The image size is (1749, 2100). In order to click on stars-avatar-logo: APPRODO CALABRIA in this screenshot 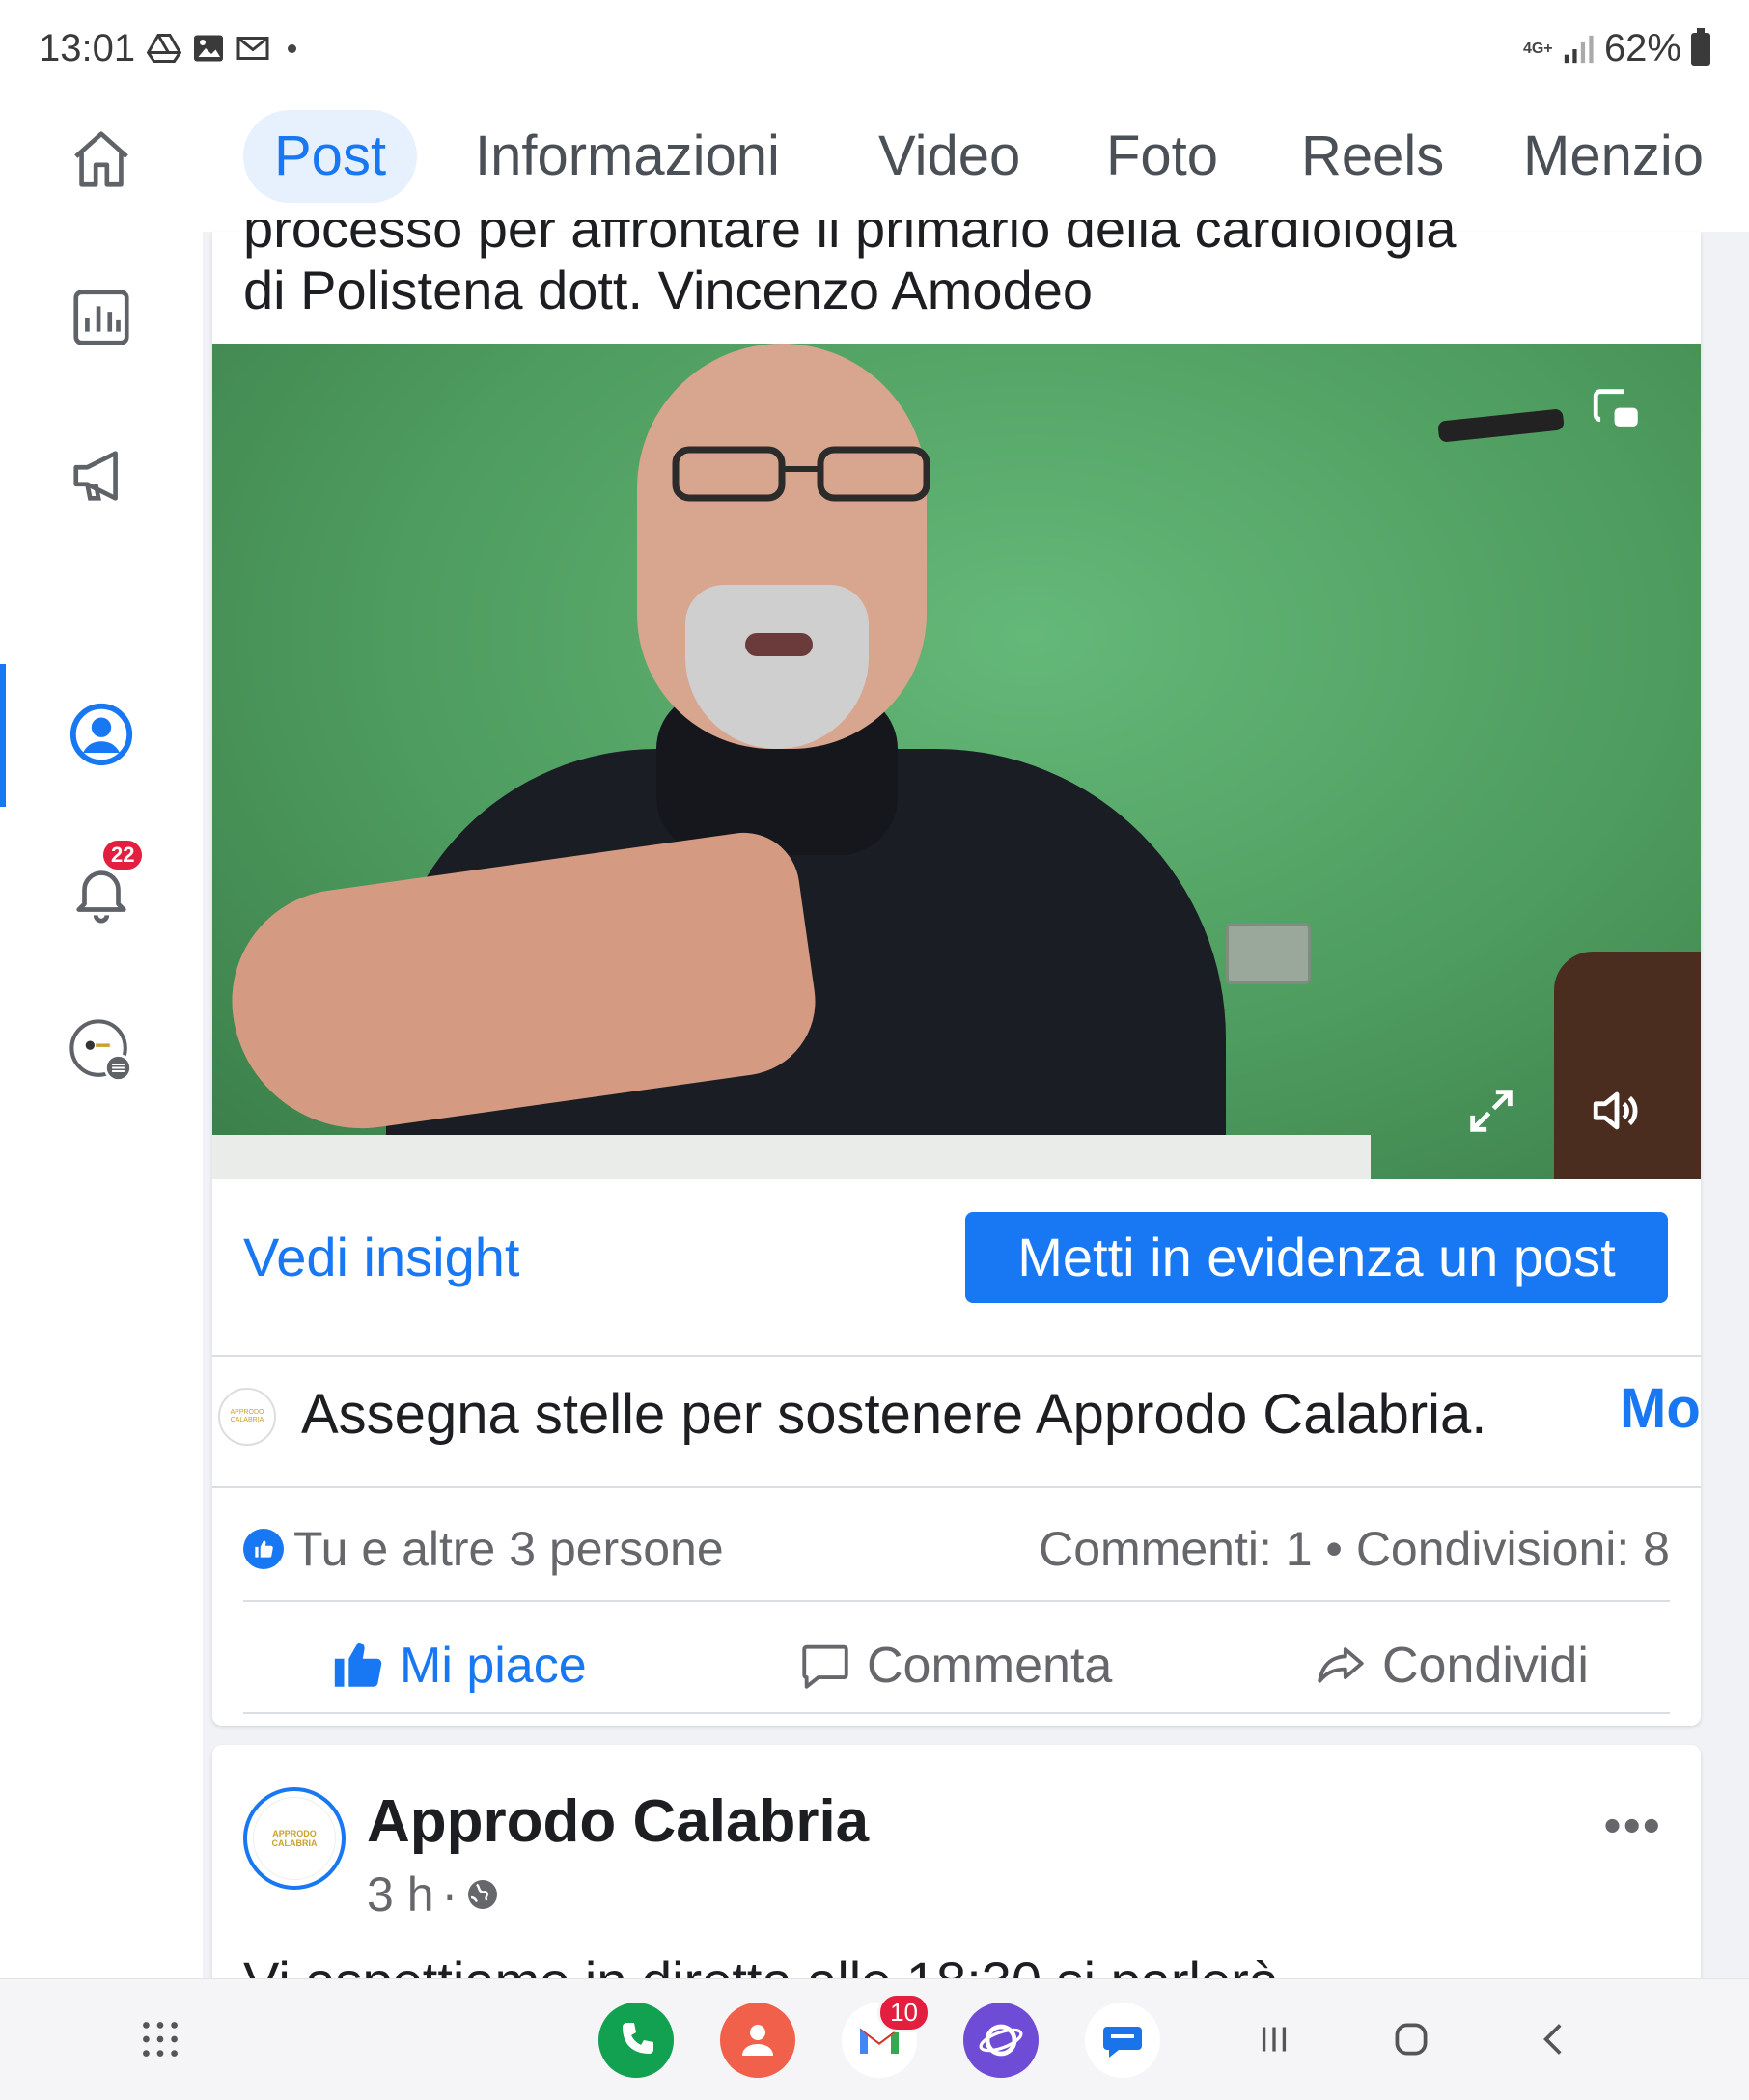, I will do `click(247, 1416)`.